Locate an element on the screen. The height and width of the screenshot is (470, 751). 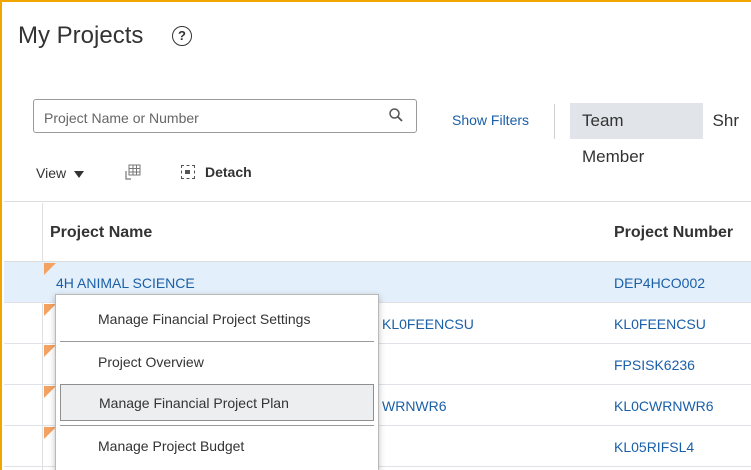
search-box is located at coordinates (225, 116).